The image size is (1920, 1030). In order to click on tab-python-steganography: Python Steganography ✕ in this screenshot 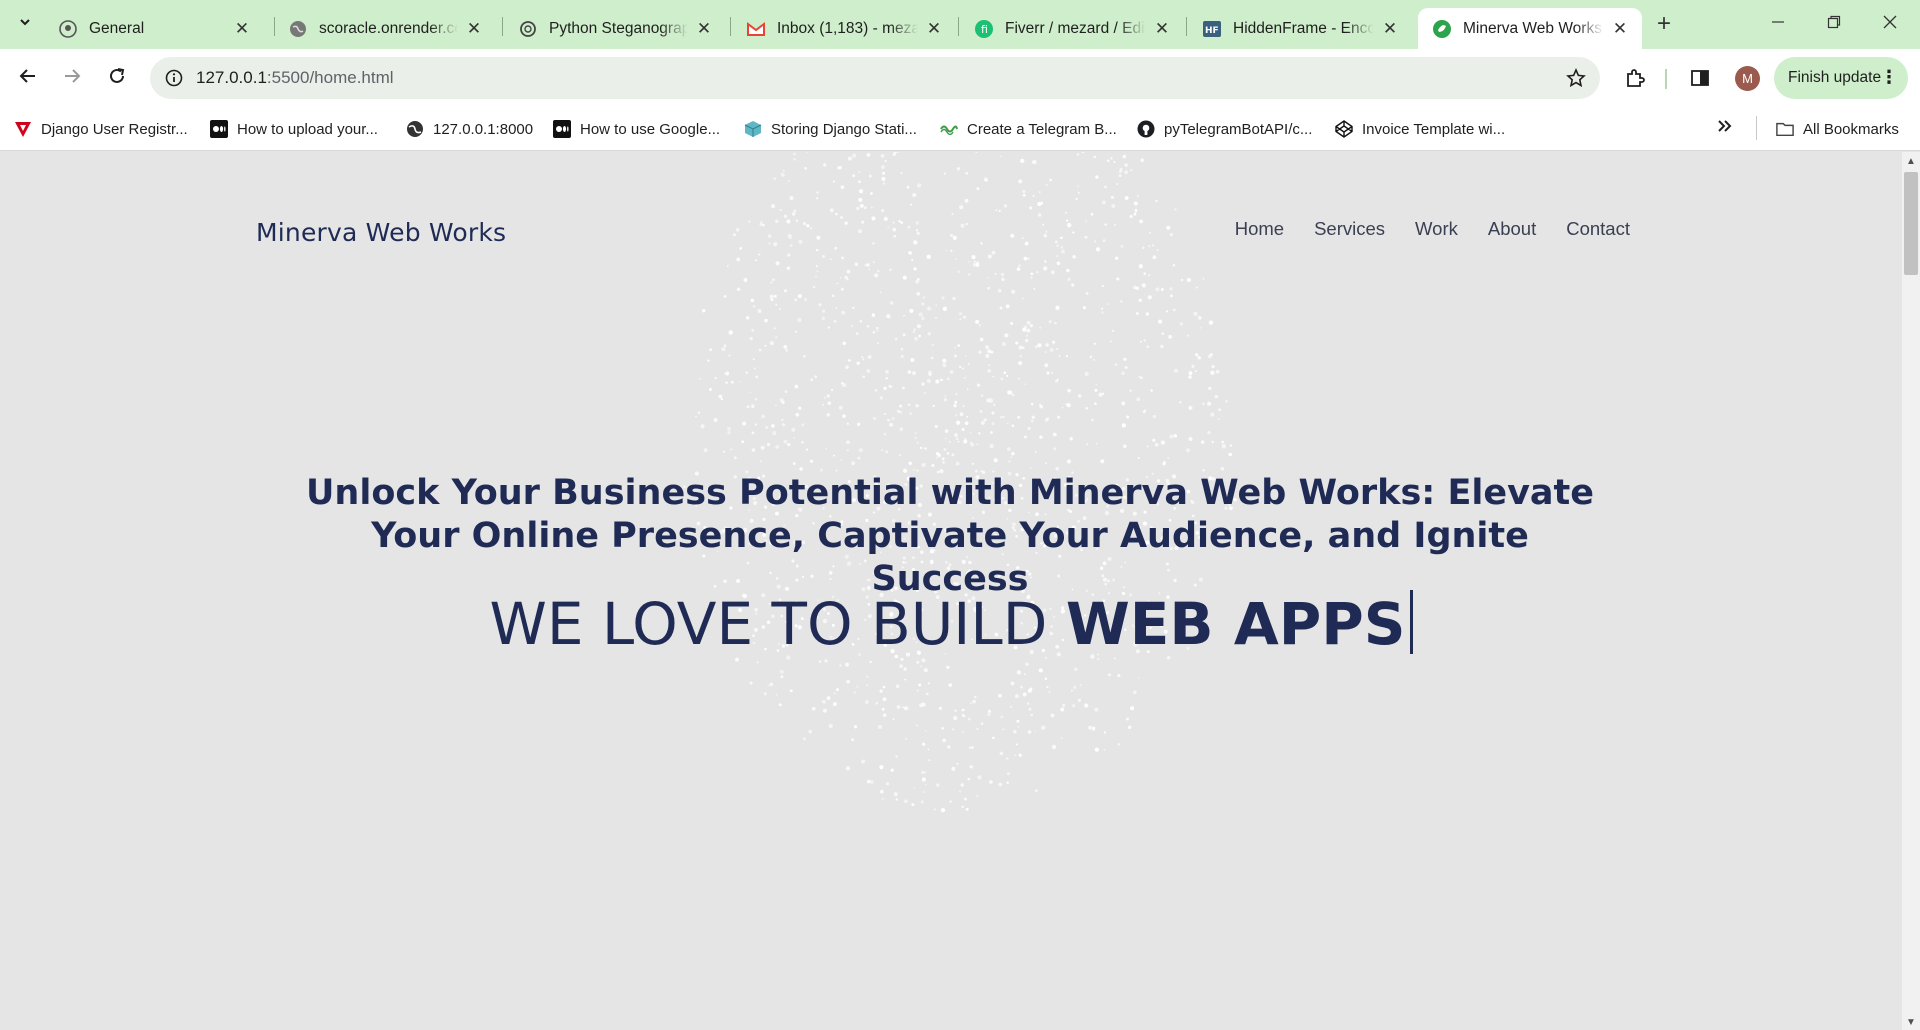, I will do `click(615, 28)`.